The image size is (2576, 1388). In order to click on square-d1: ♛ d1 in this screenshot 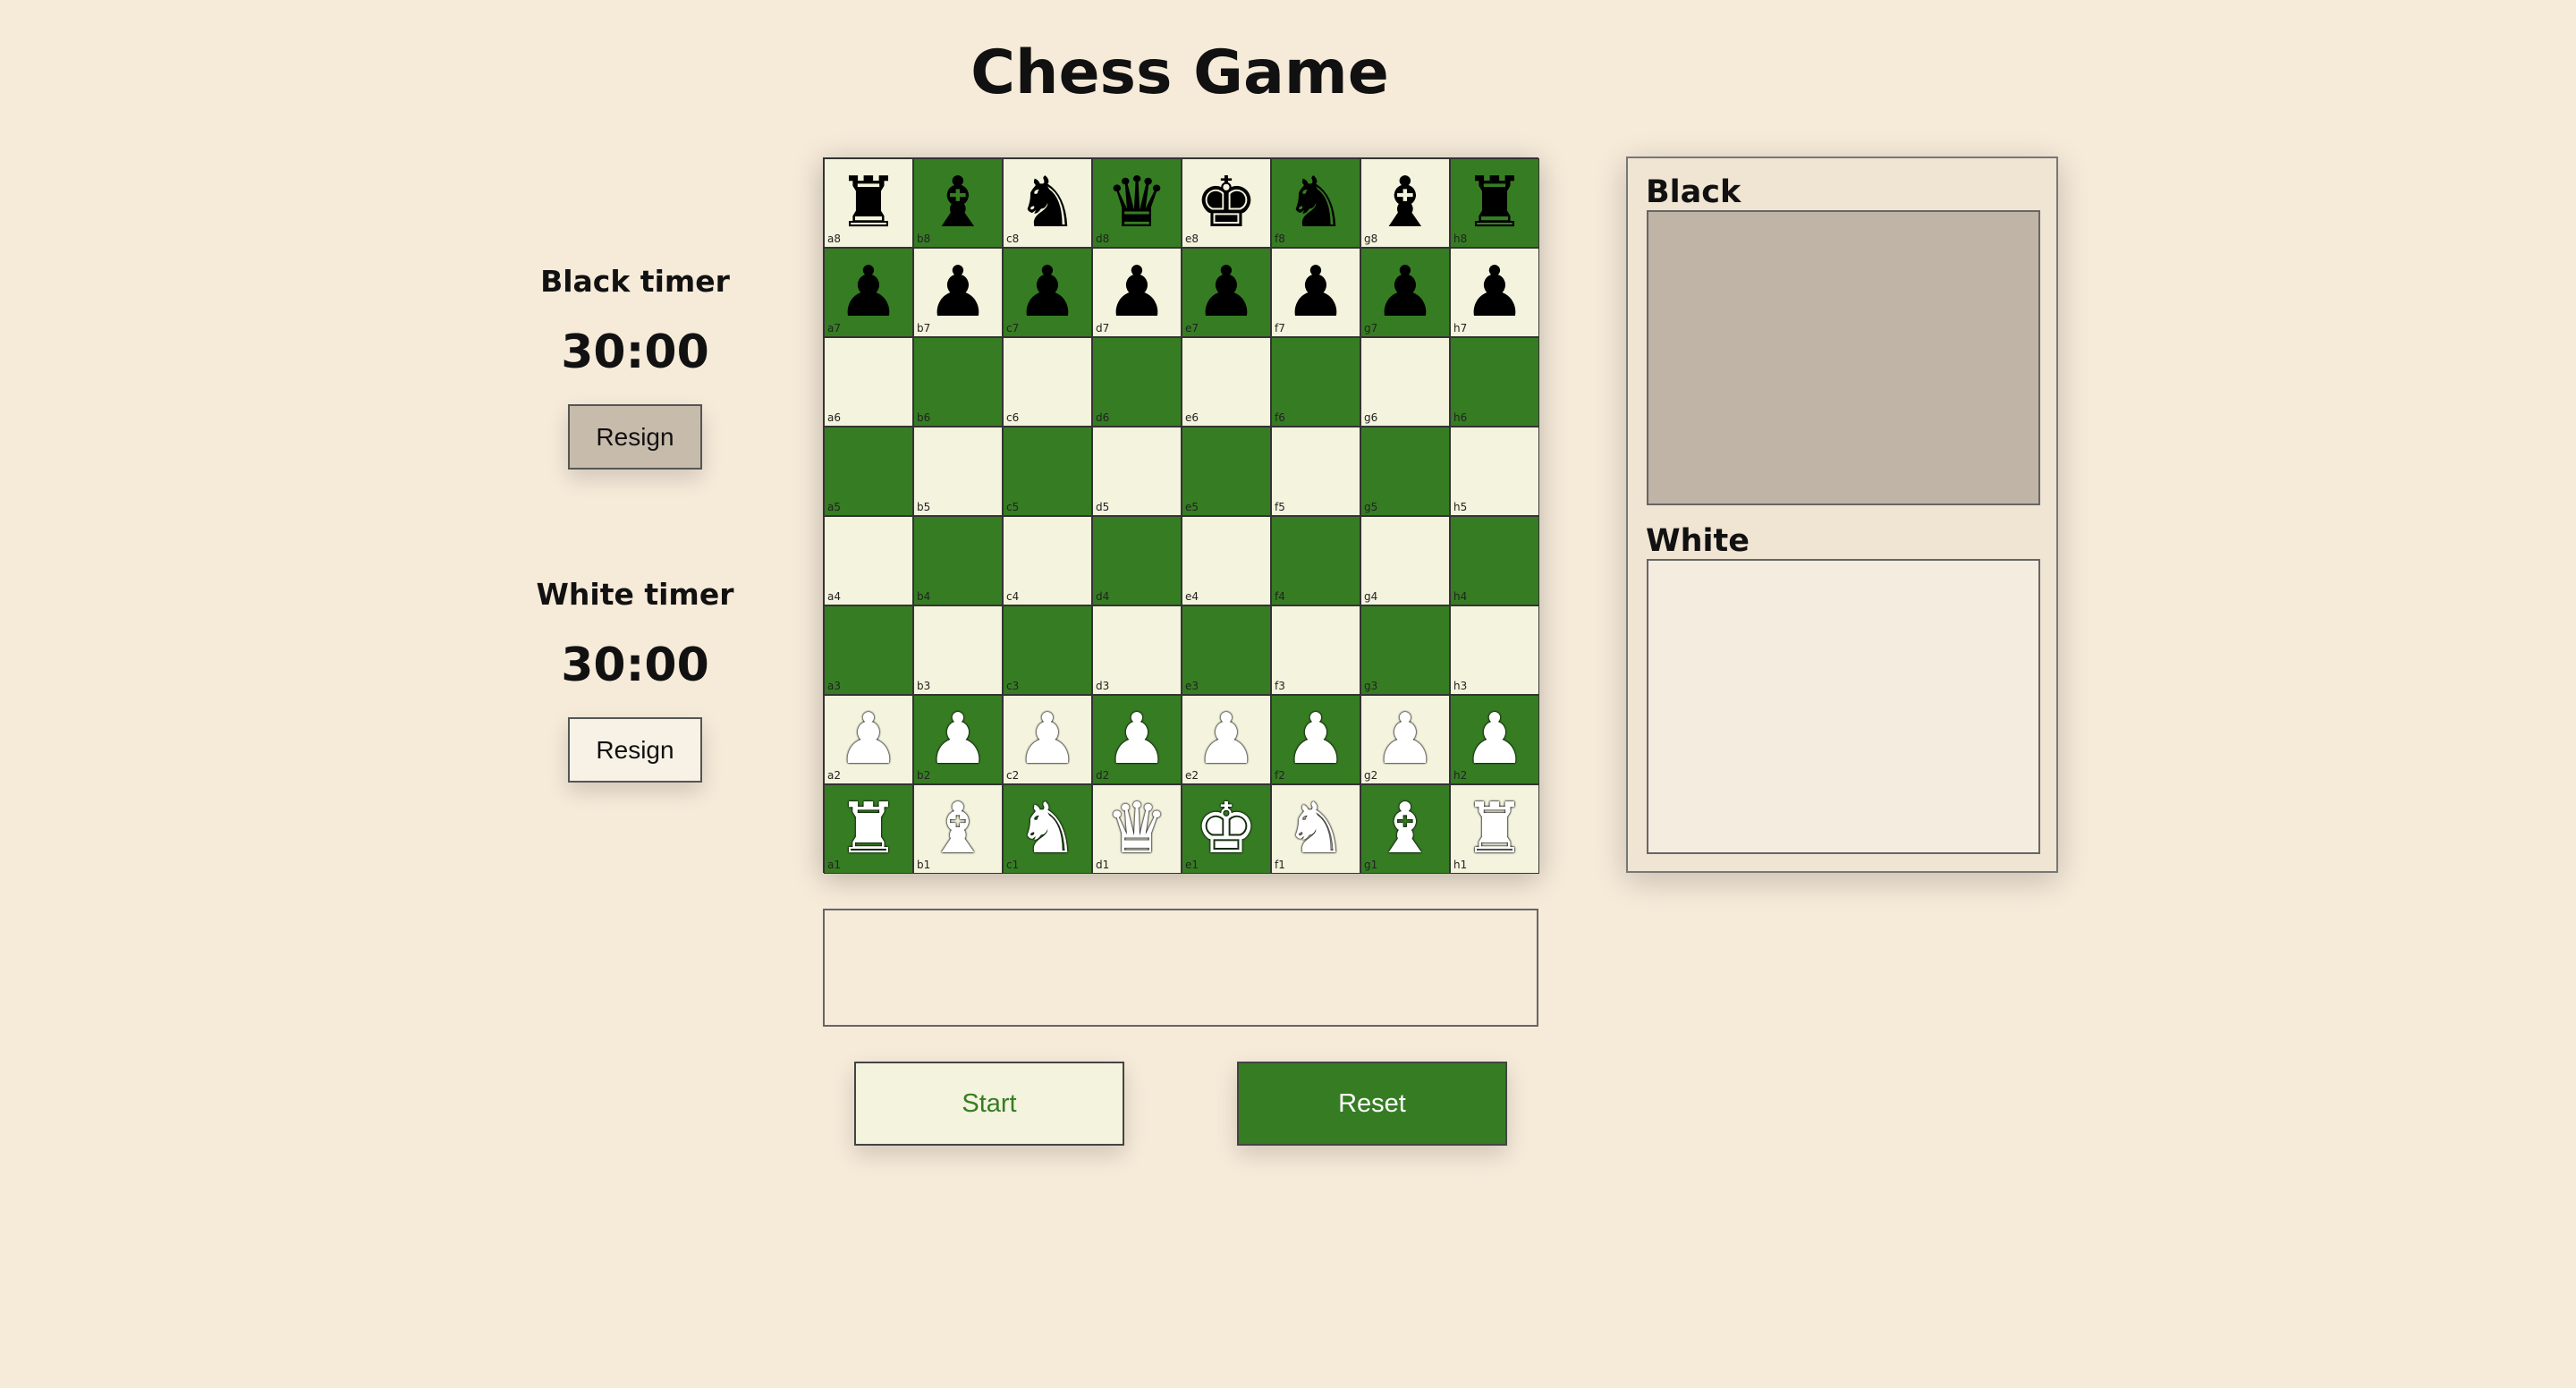, I will do `click(1137, 829)`.